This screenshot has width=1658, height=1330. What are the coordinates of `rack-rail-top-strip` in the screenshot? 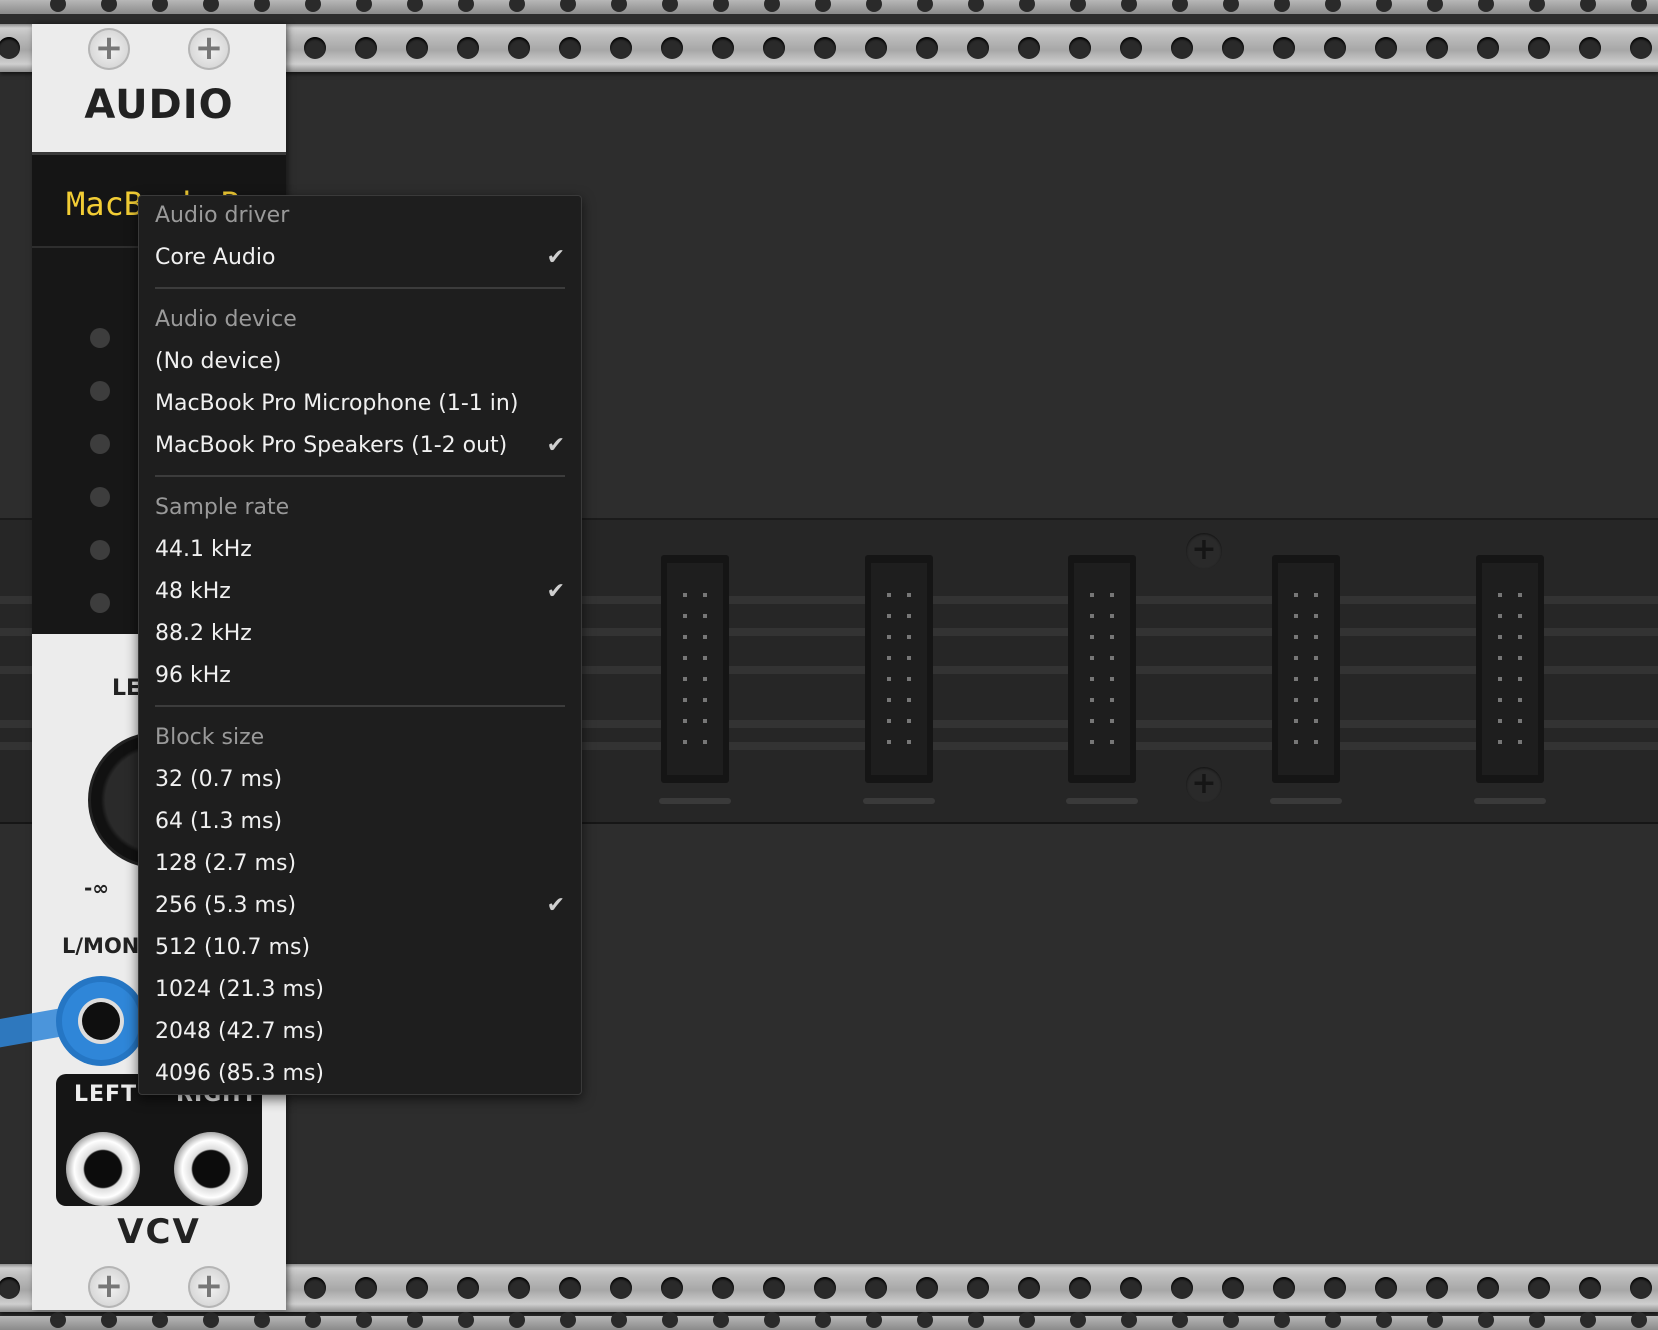 It's located at (829, 7).